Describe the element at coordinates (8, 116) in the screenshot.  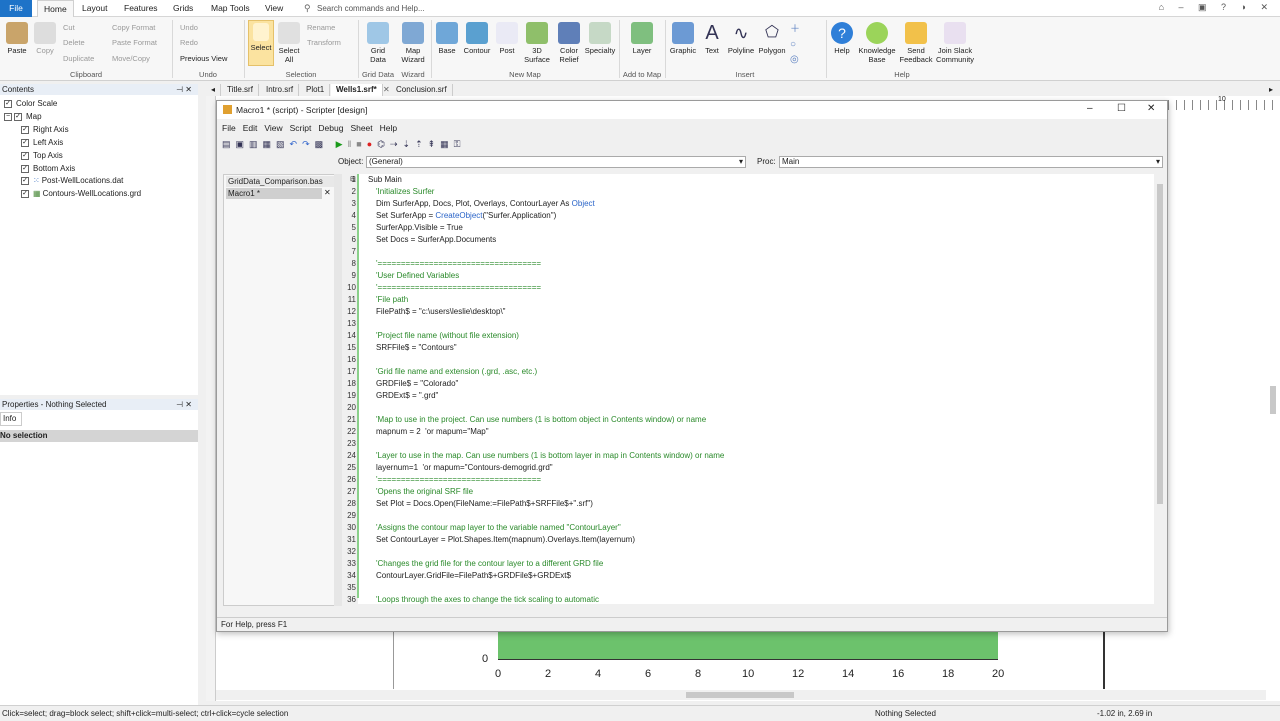
I see `expand-icon: −` at that location.